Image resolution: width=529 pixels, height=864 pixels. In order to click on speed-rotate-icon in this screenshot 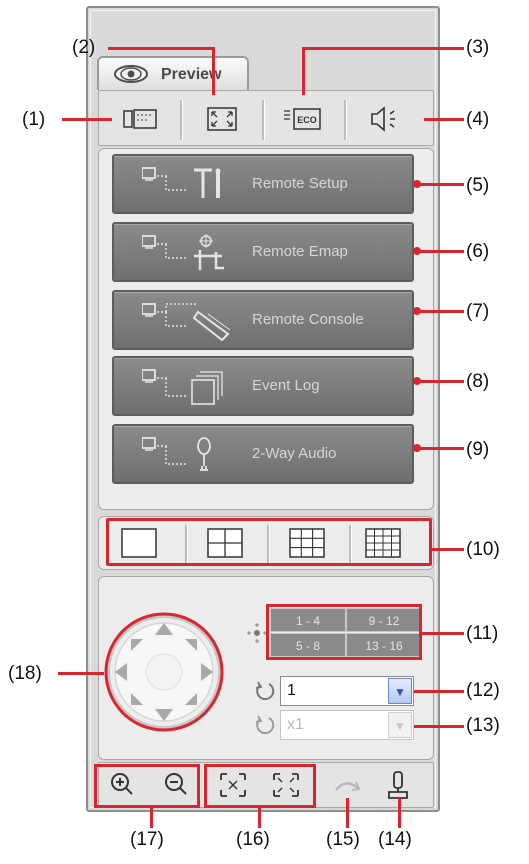, I will do `click(265, 725)`.